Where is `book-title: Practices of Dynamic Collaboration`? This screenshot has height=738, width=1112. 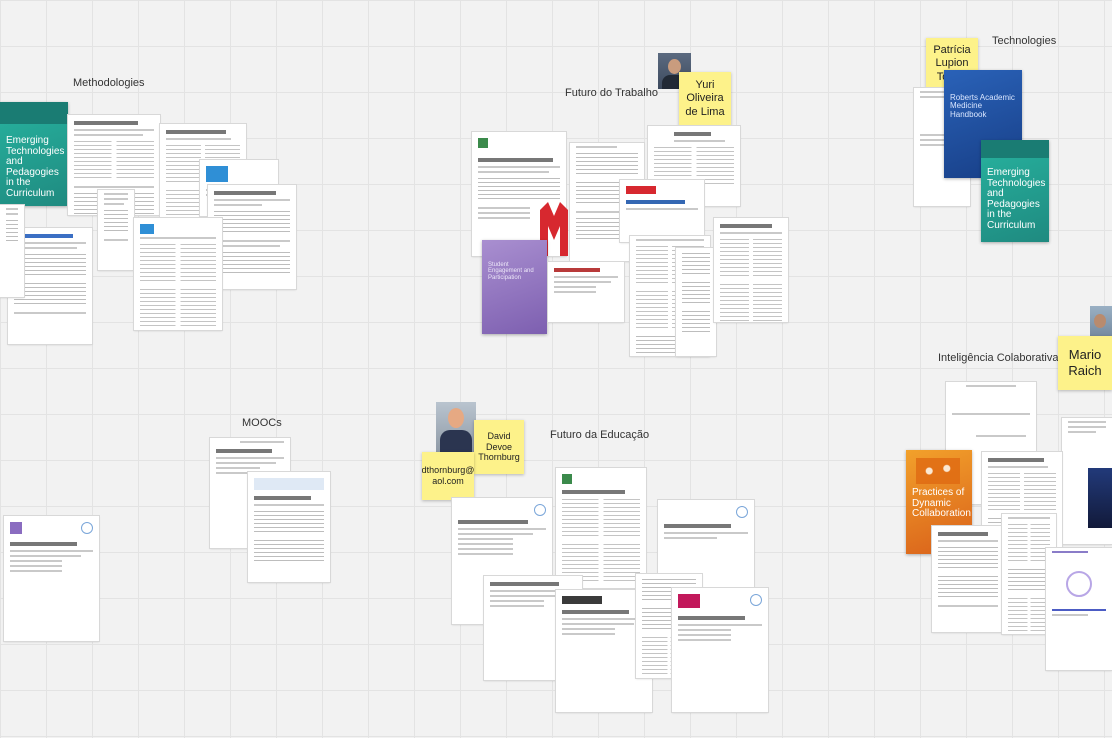
book-title: Practices of Dynamic Collaboration is located at coordinates (941, 503).